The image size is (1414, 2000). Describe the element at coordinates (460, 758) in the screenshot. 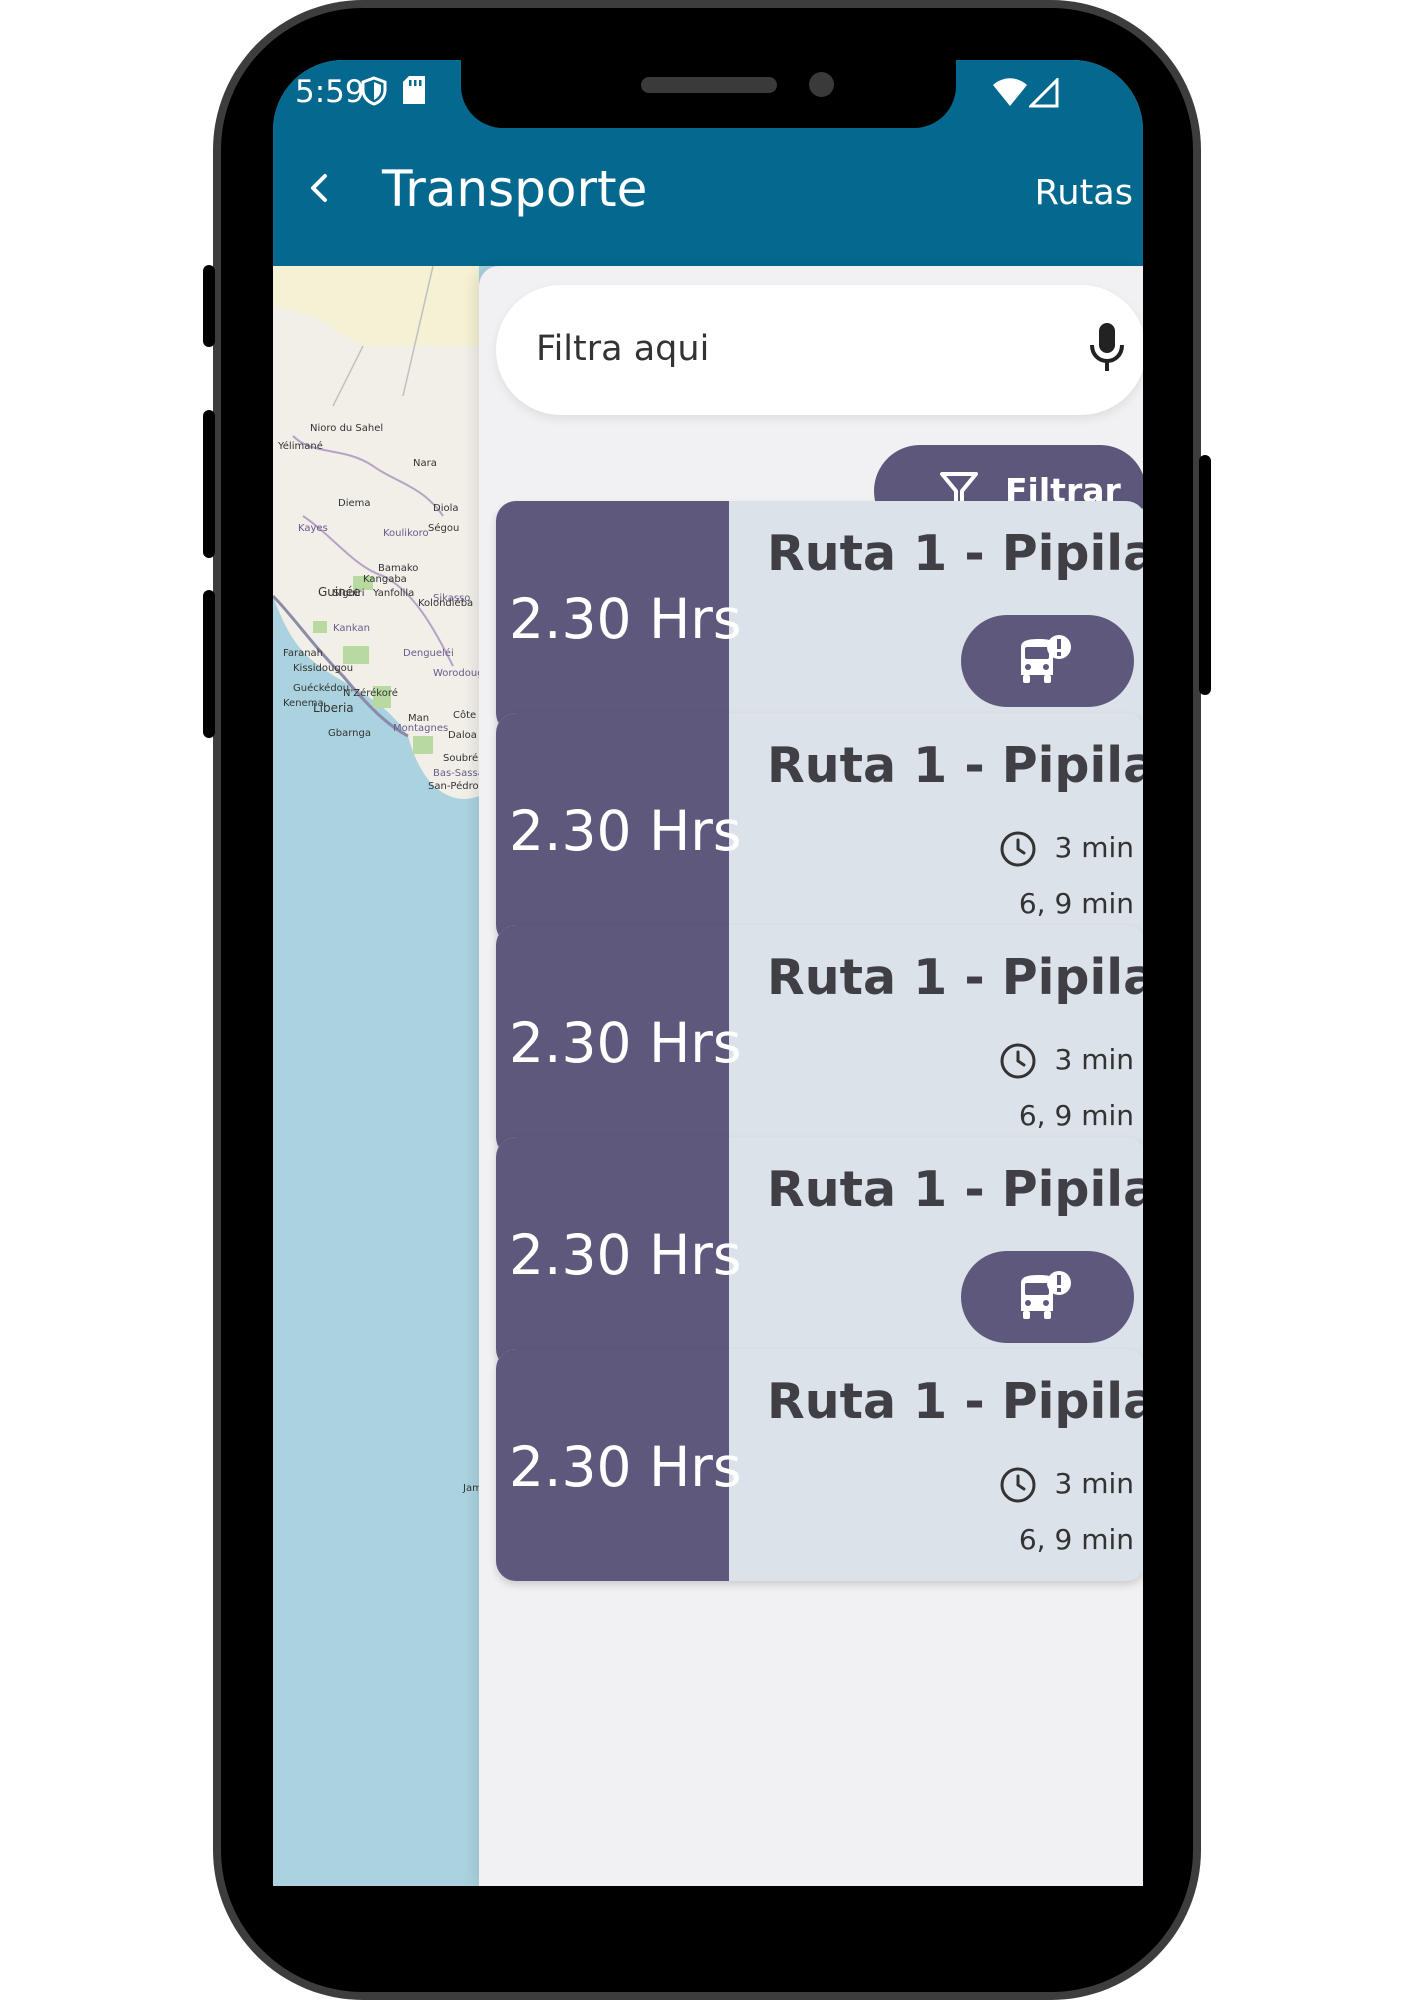

I see `svg-text: Soubré` at that location.